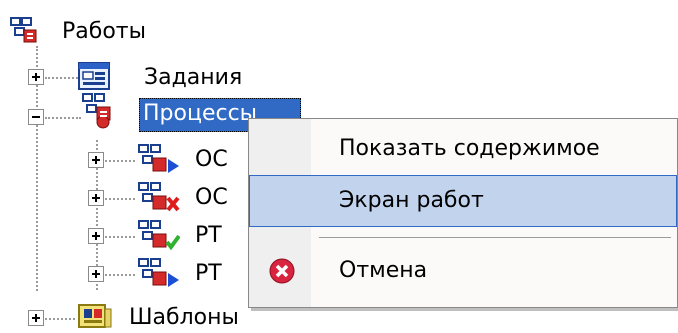 The image size is (678, 333). I want to click on collapse-toggle, so click(36, 117).